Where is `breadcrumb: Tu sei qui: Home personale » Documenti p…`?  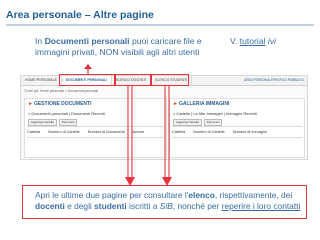
breadcrumb: Tu sei qui: Home personale » Documenti p… is located at coordinates (61, 91).